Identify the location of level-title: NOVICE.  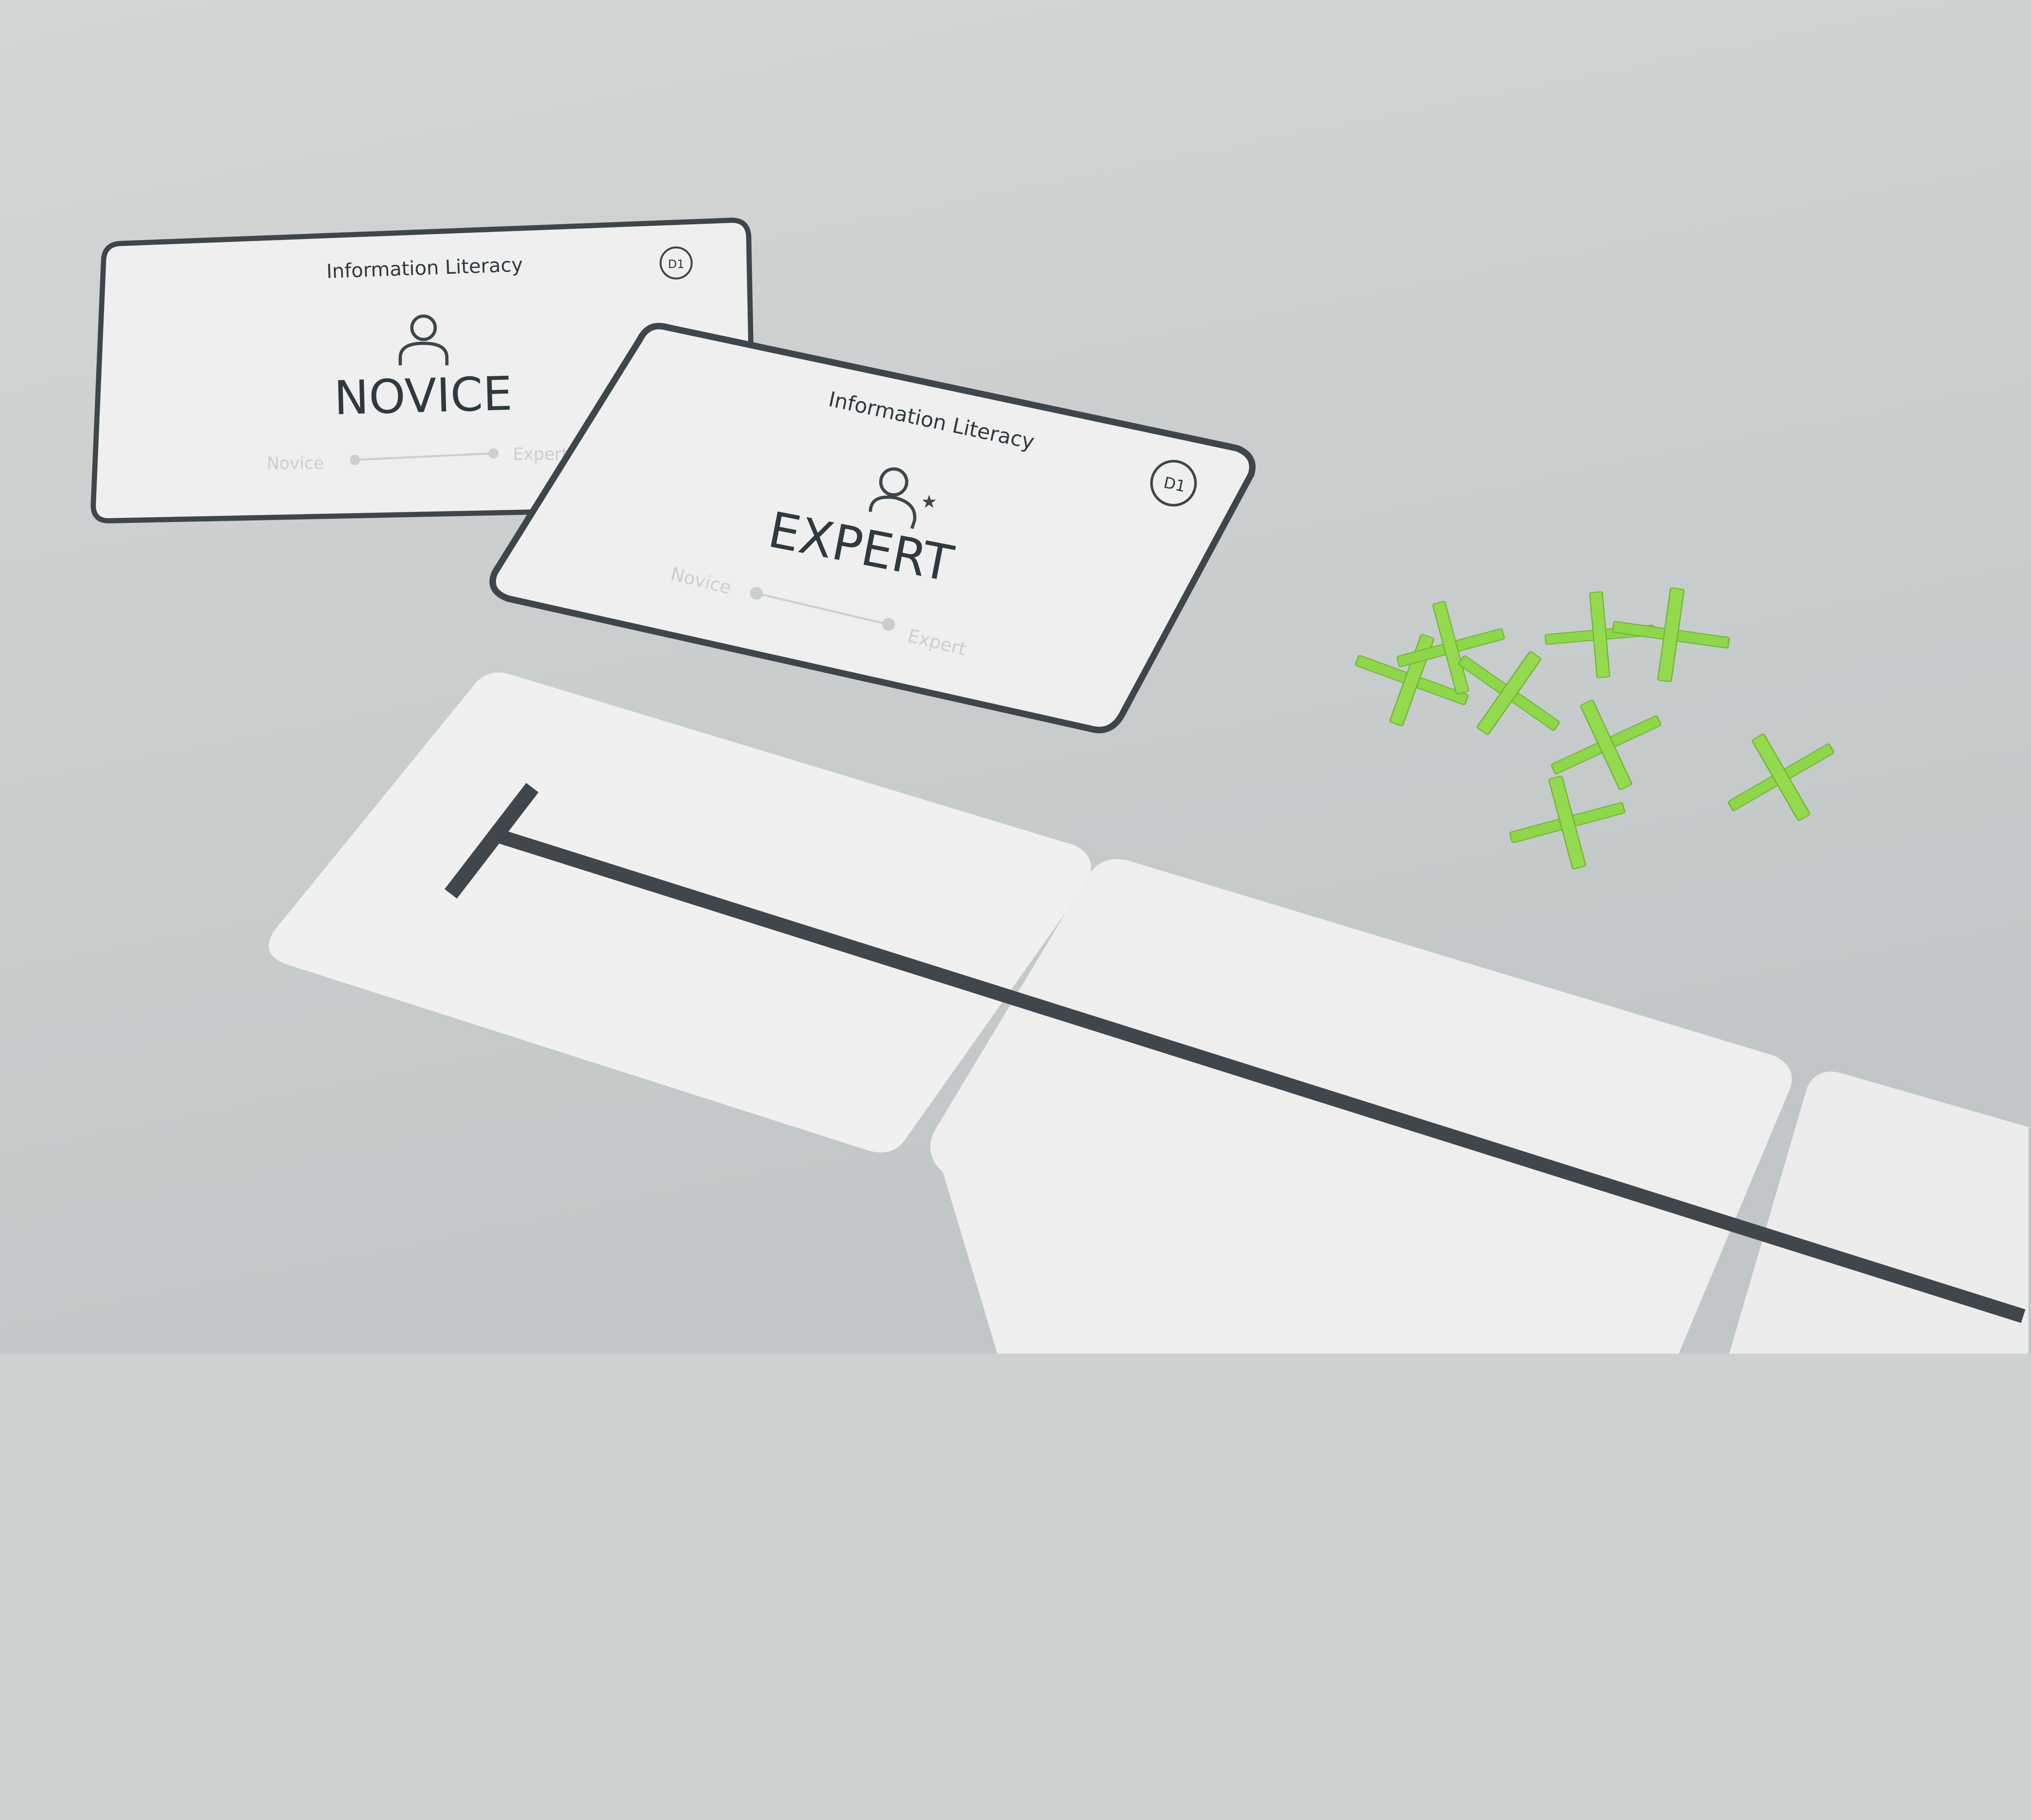
(423, 395).